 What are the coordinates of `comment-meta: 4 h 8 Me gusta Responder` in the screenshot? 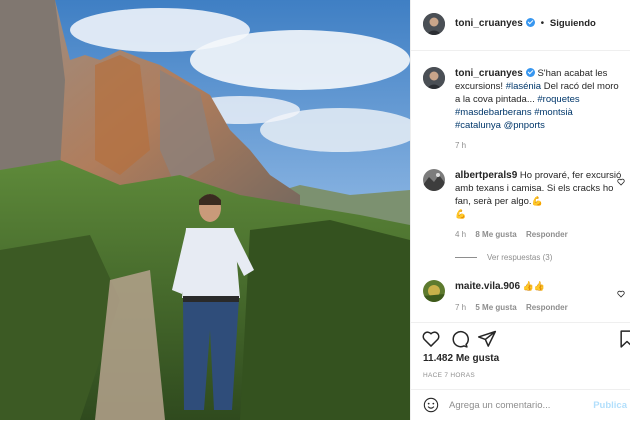 It's located at (515, 234).